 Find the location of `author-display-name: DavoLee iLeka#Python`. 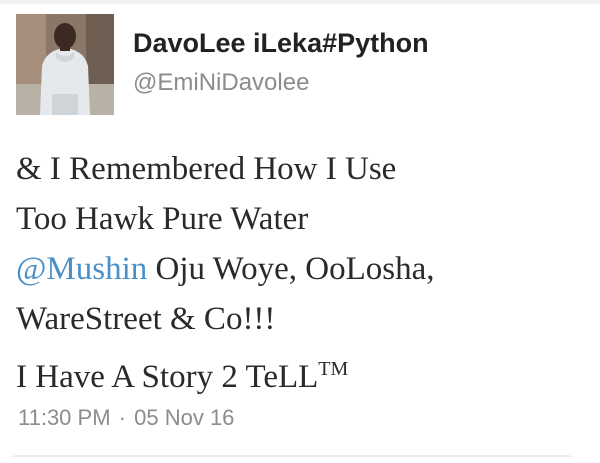

author-display-name: DavoLee iLeka#Python is located at coordinates (281, 43).